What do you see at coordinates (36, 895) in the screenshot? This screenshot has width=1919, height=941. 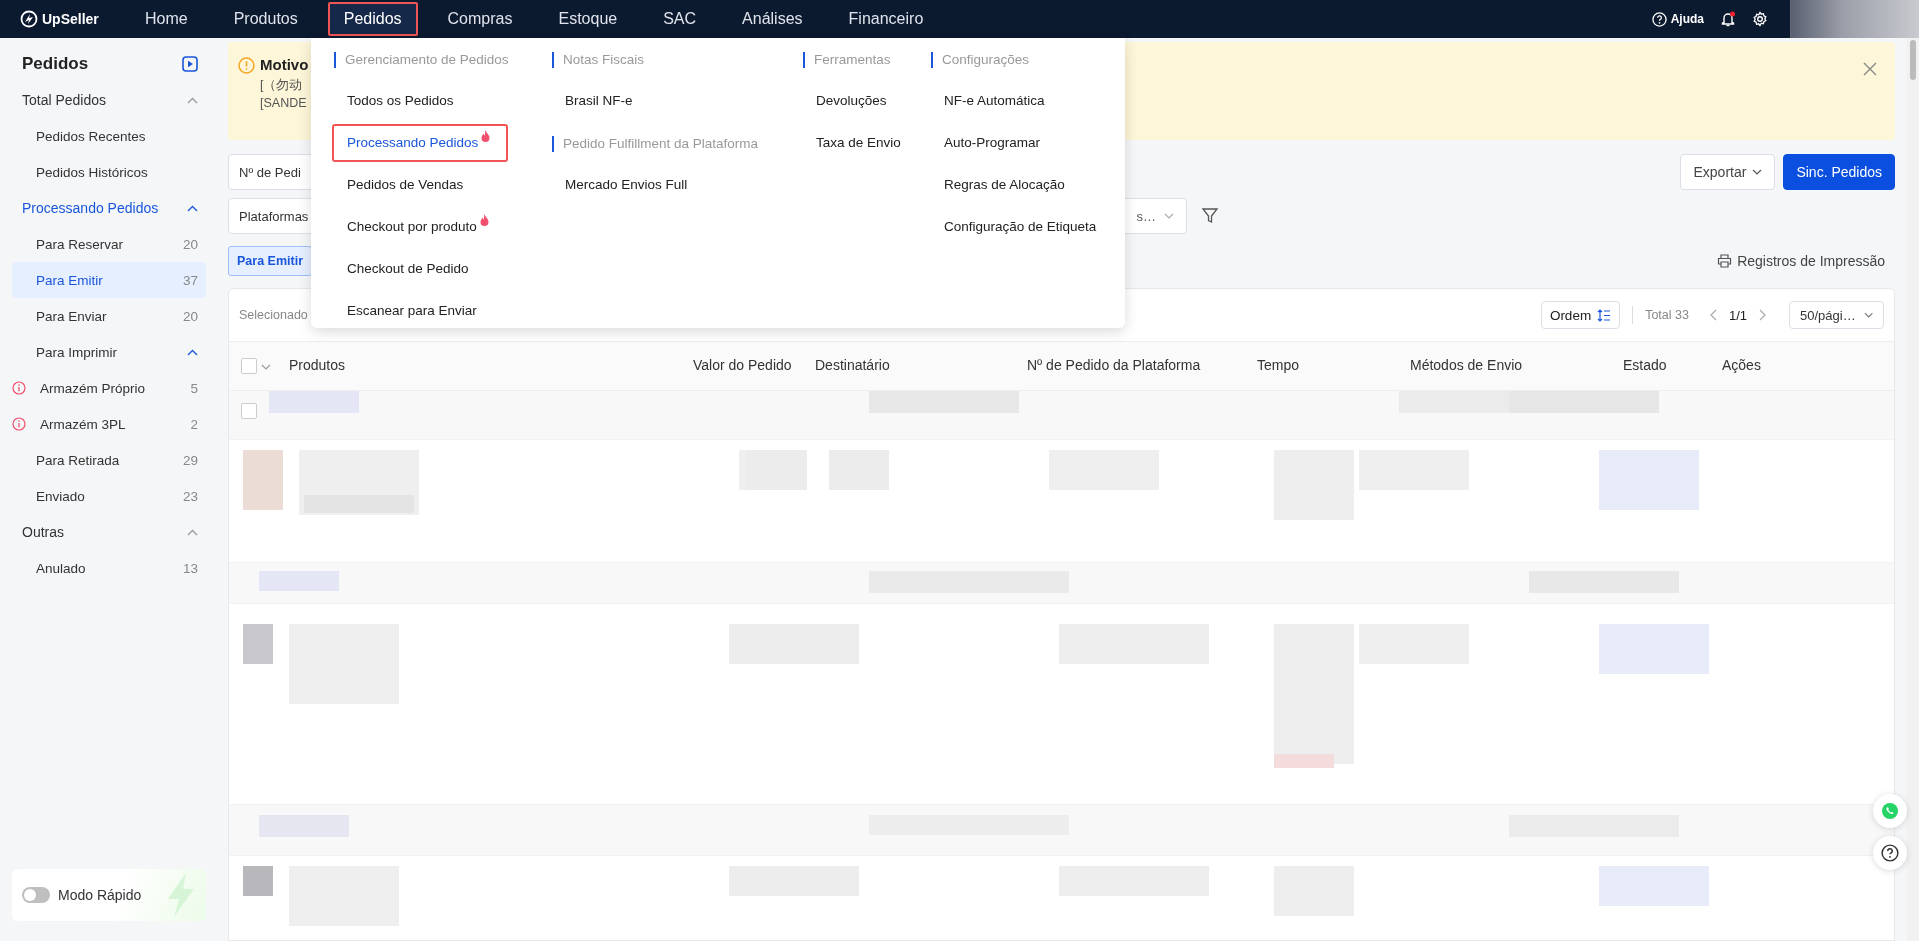 I see `toggle-switch` at bounding box center [36, 895].